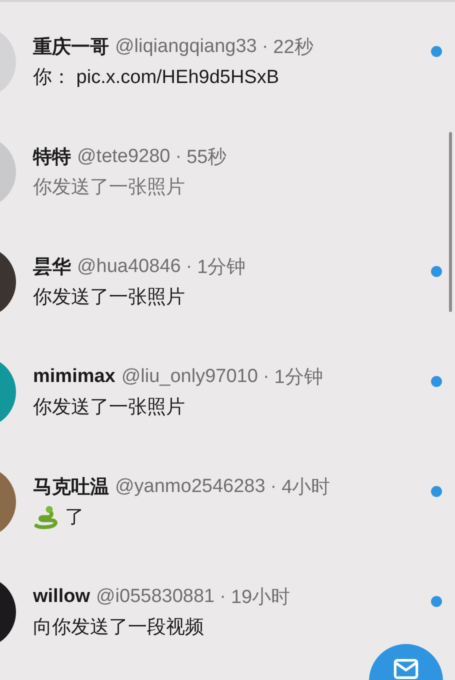 The image size is (455, 680). What do you see at coordinates (186, 47) in the screenshot?
I see `user-handle: @liqiangqiang33` at bounding box center [186, 47].